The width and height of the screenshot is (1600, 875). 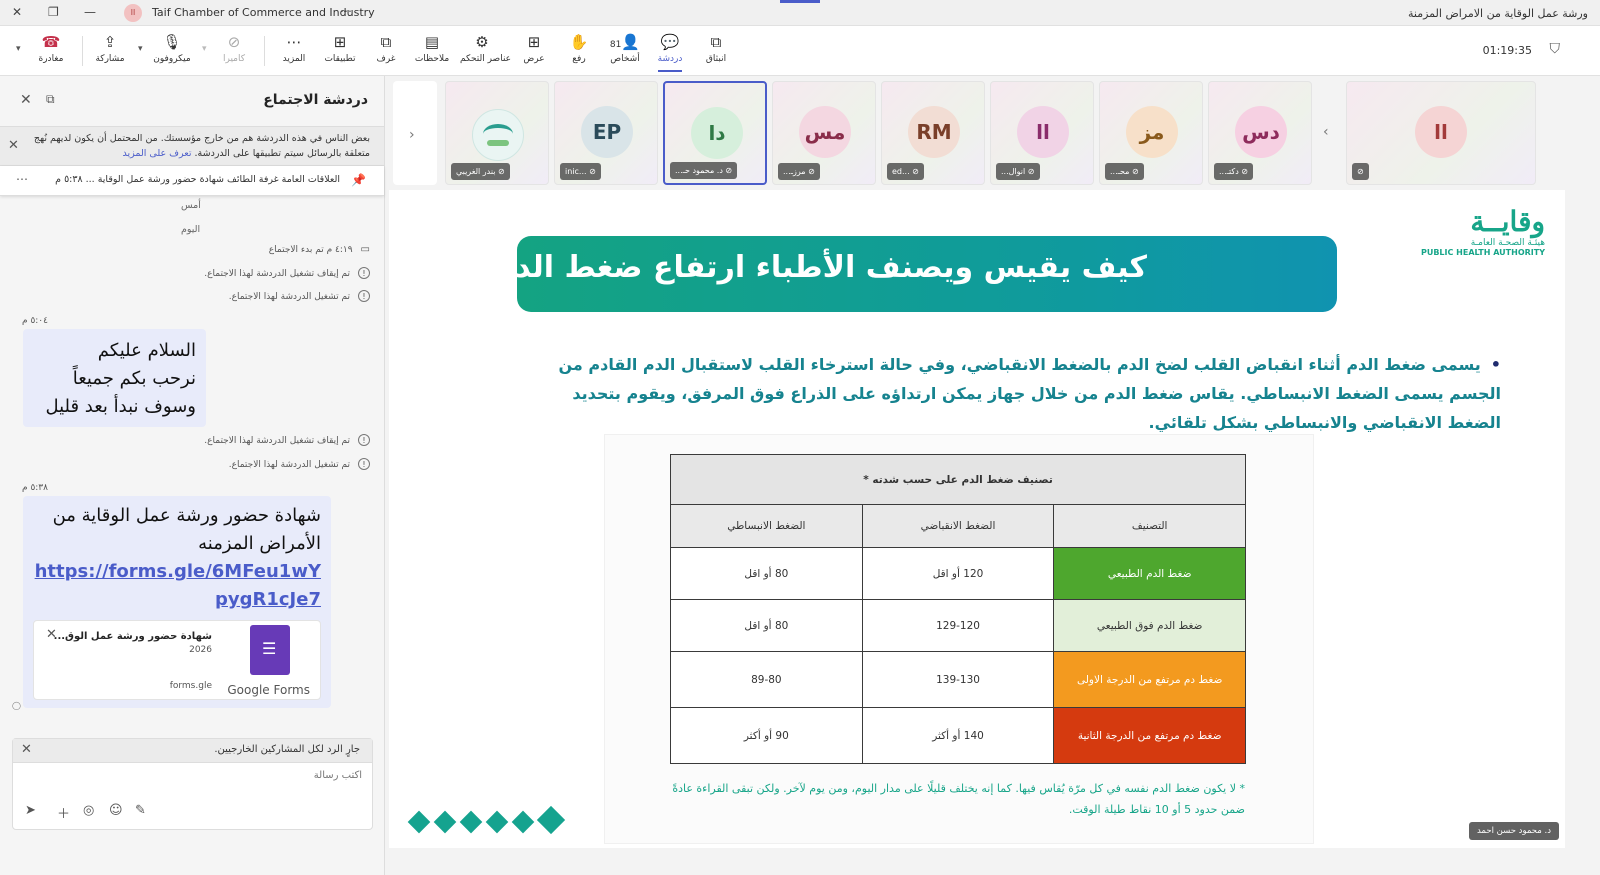 What do you see at coordinates (26, 749) in the screenshot?
I see `close-reply-icon: ✕` at bounding box center [26, 749].